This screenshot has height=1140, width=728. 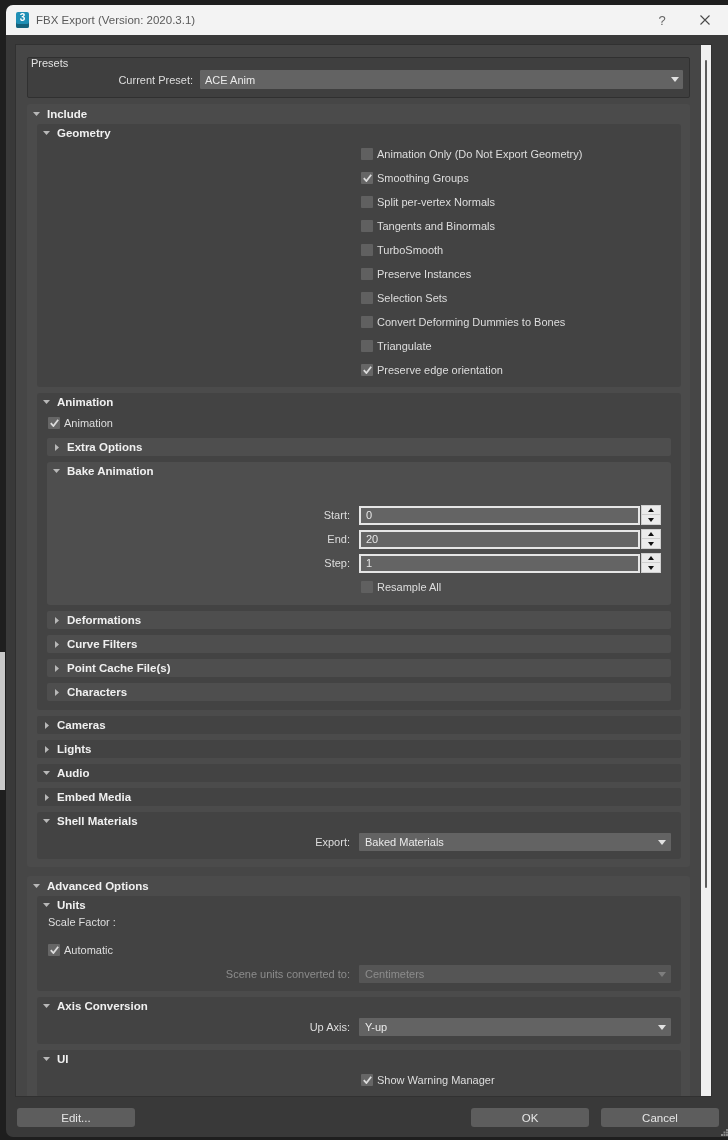 What do you see at coordinates (64, 905) in the screenshot?
I see `rollout-header: Units` at bounding box center [64, 905].